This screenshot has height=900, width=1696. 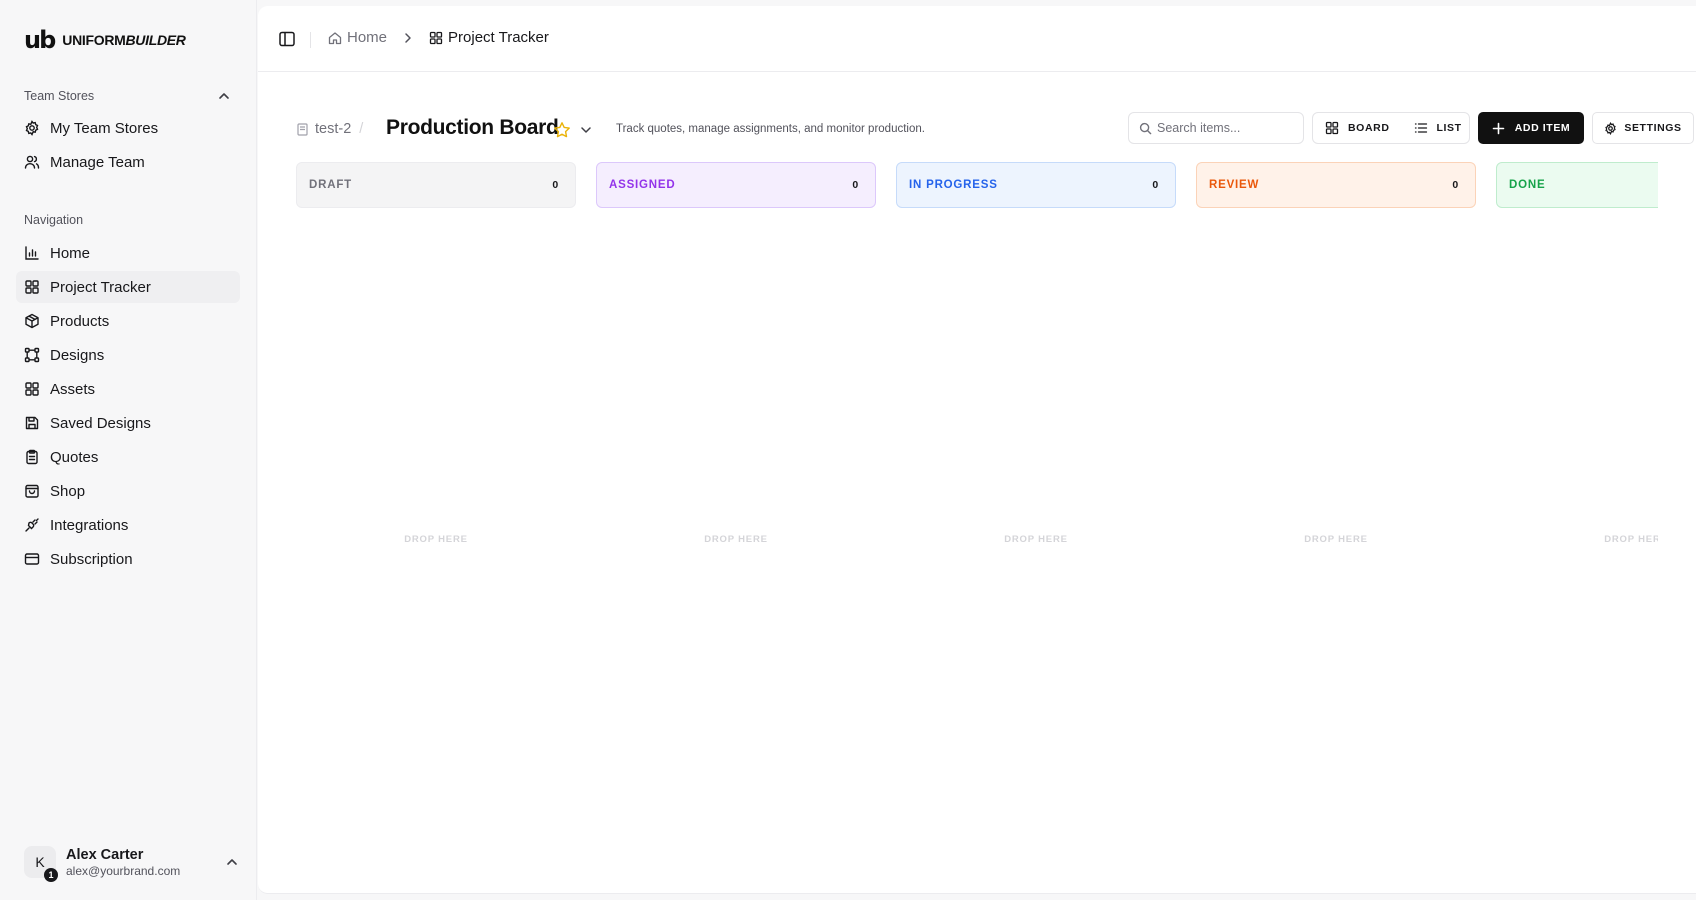 I want to click on column-title: IN PROGRESS, so click(x=953, y=185).